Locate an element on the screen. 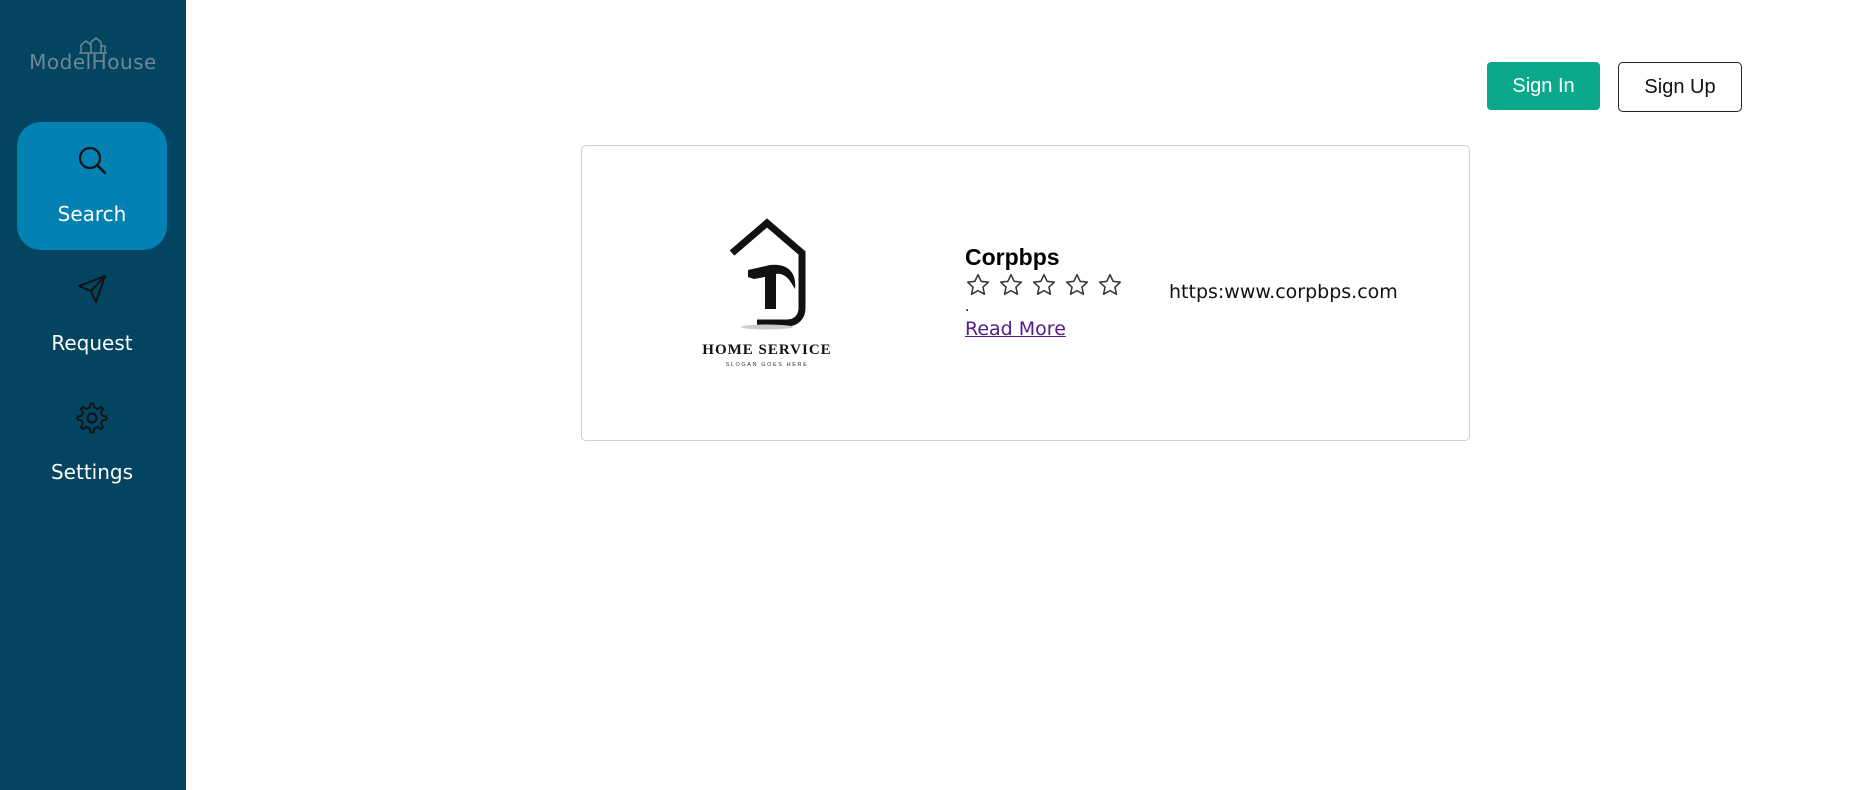 This screenshot has width=1866, height=790. sidebar-item-request: Request is located at coordinates (92, 315).